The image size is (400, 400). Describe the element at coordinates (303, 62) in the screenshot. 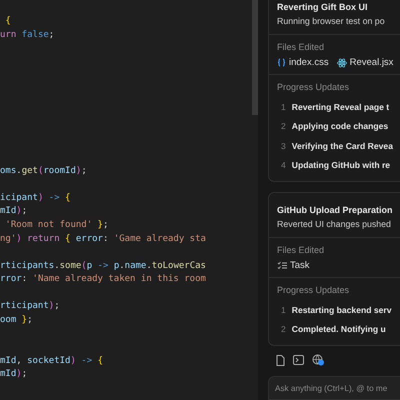

I see `file-link: index.css` at that location.